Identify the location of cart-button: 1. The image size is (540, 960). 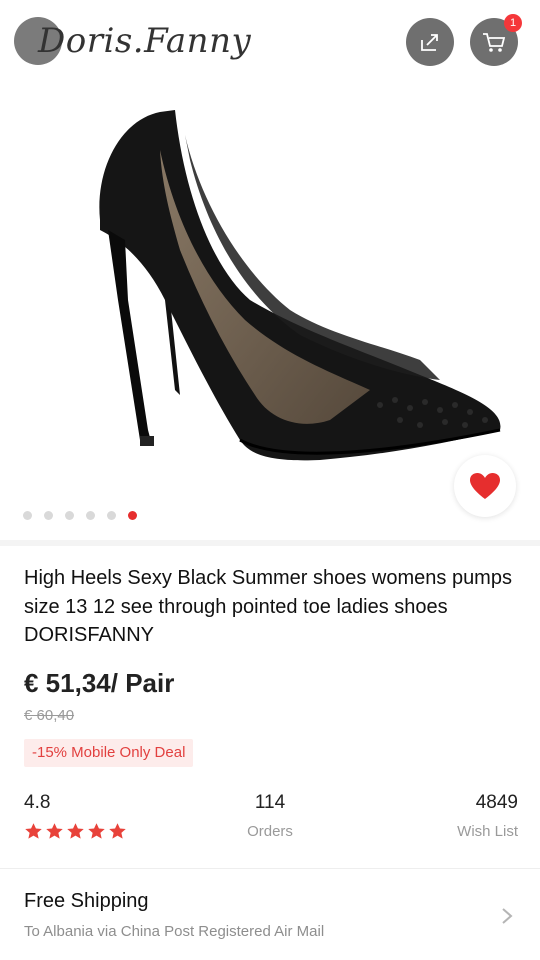
(496, 40).